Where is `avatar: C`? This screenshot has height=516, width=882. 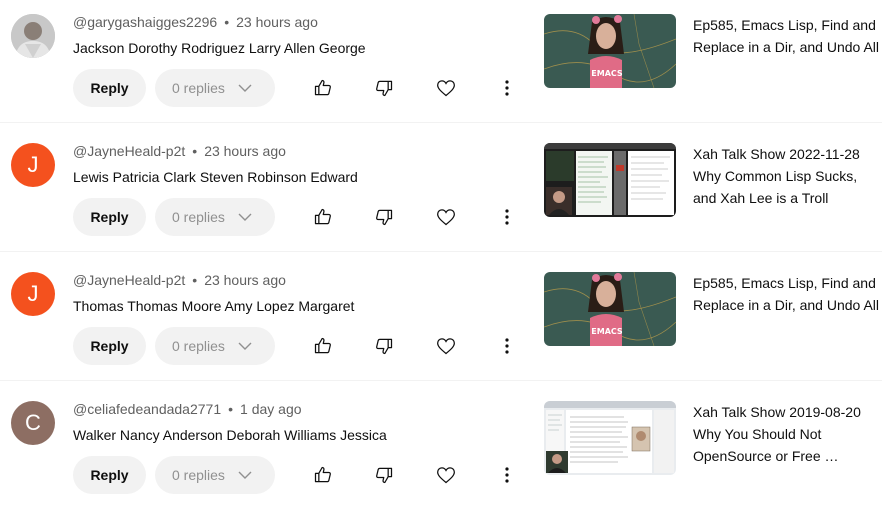 avatar: C is located at coordinates (33, 423).